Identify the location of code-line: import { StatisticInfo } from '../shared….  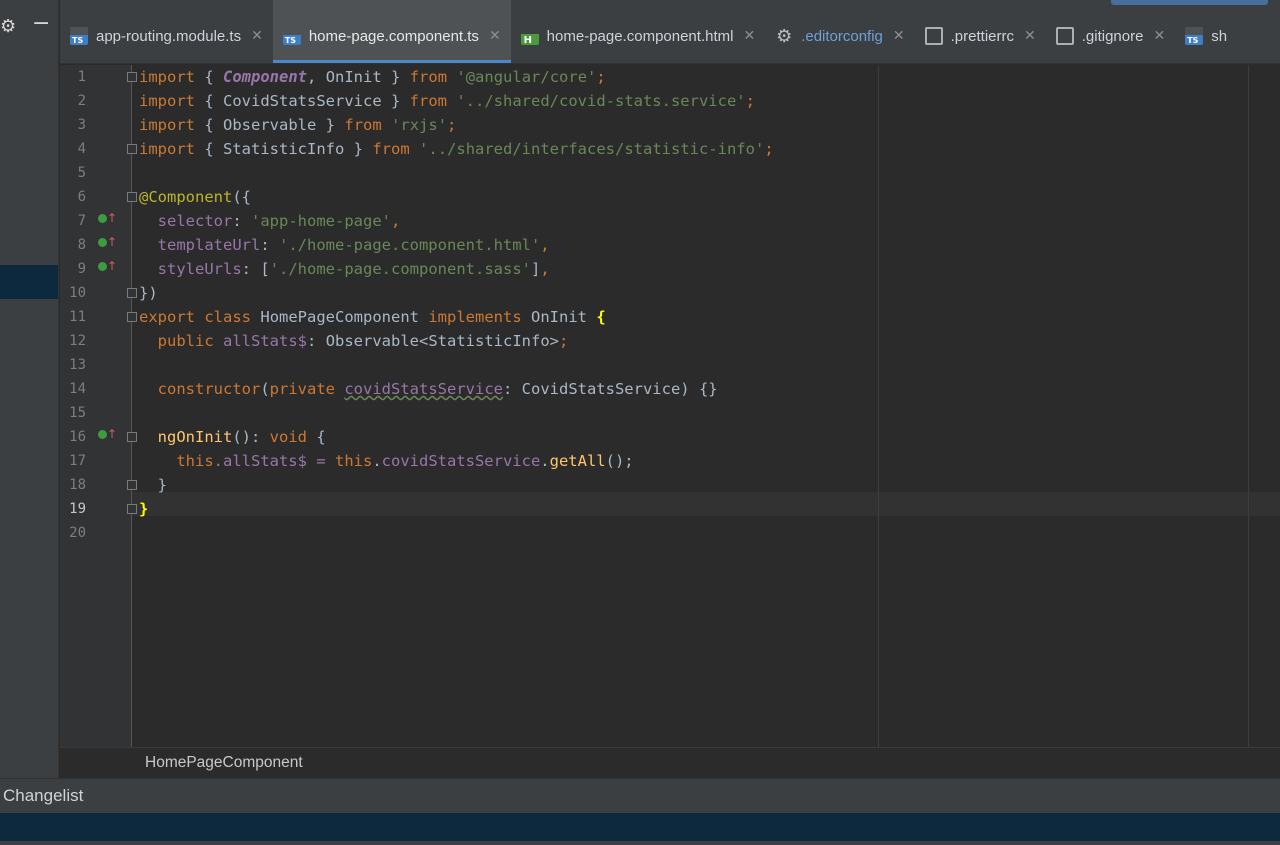
(456, 149).